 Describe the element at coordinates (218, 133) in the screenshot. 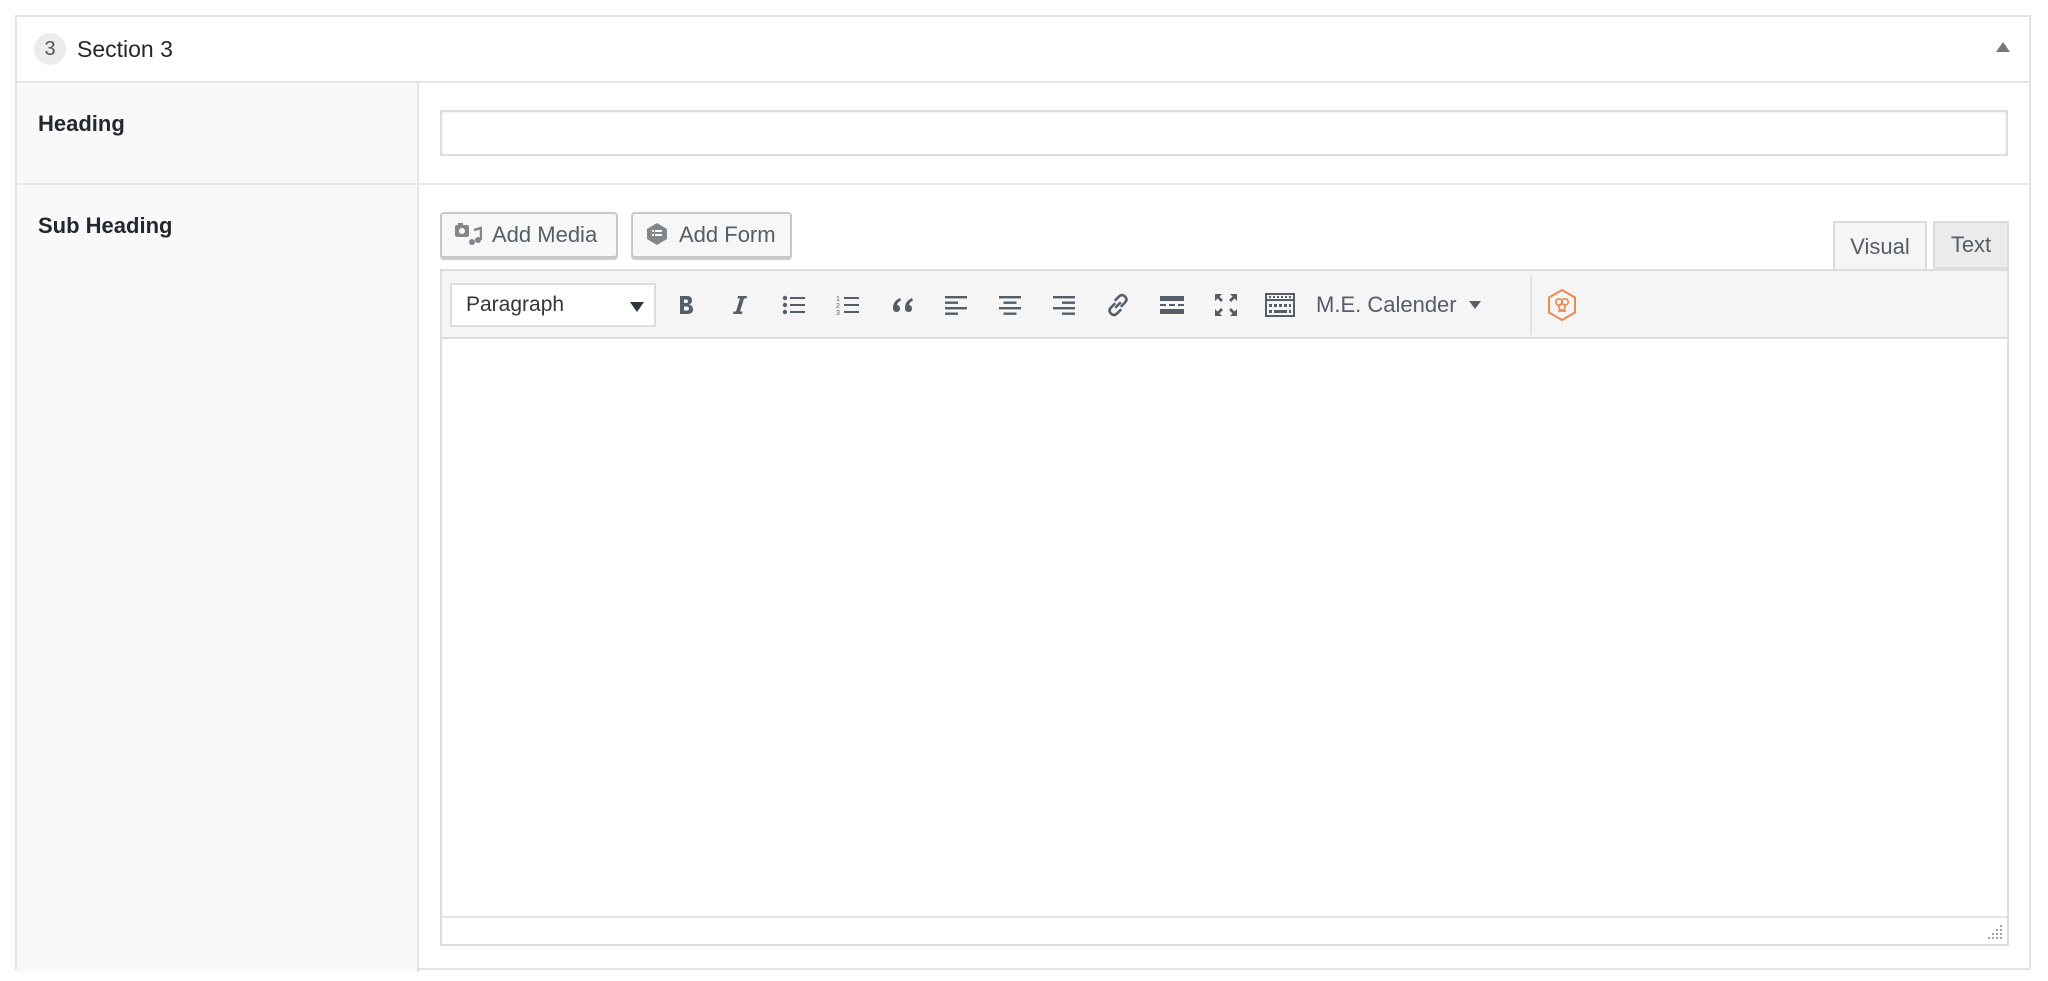

I see `heading-label: Heading` at that location.